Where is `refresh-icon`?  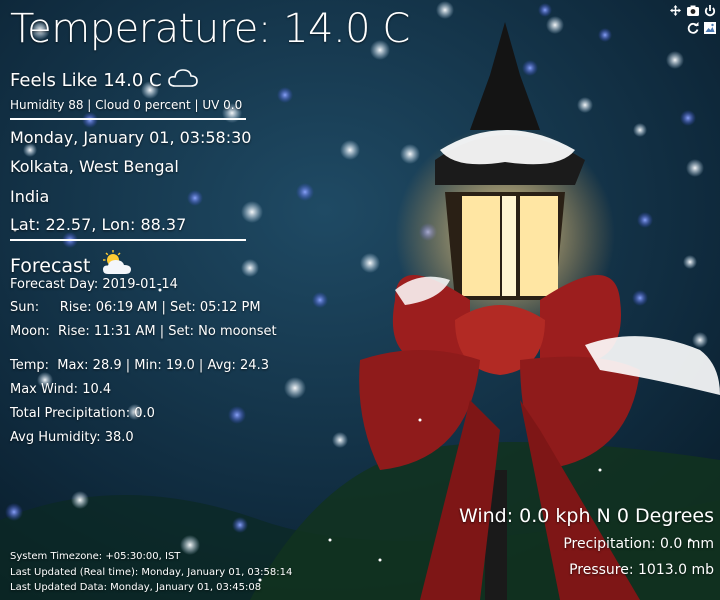
refresh-icon is located at coordinates (692, 27).